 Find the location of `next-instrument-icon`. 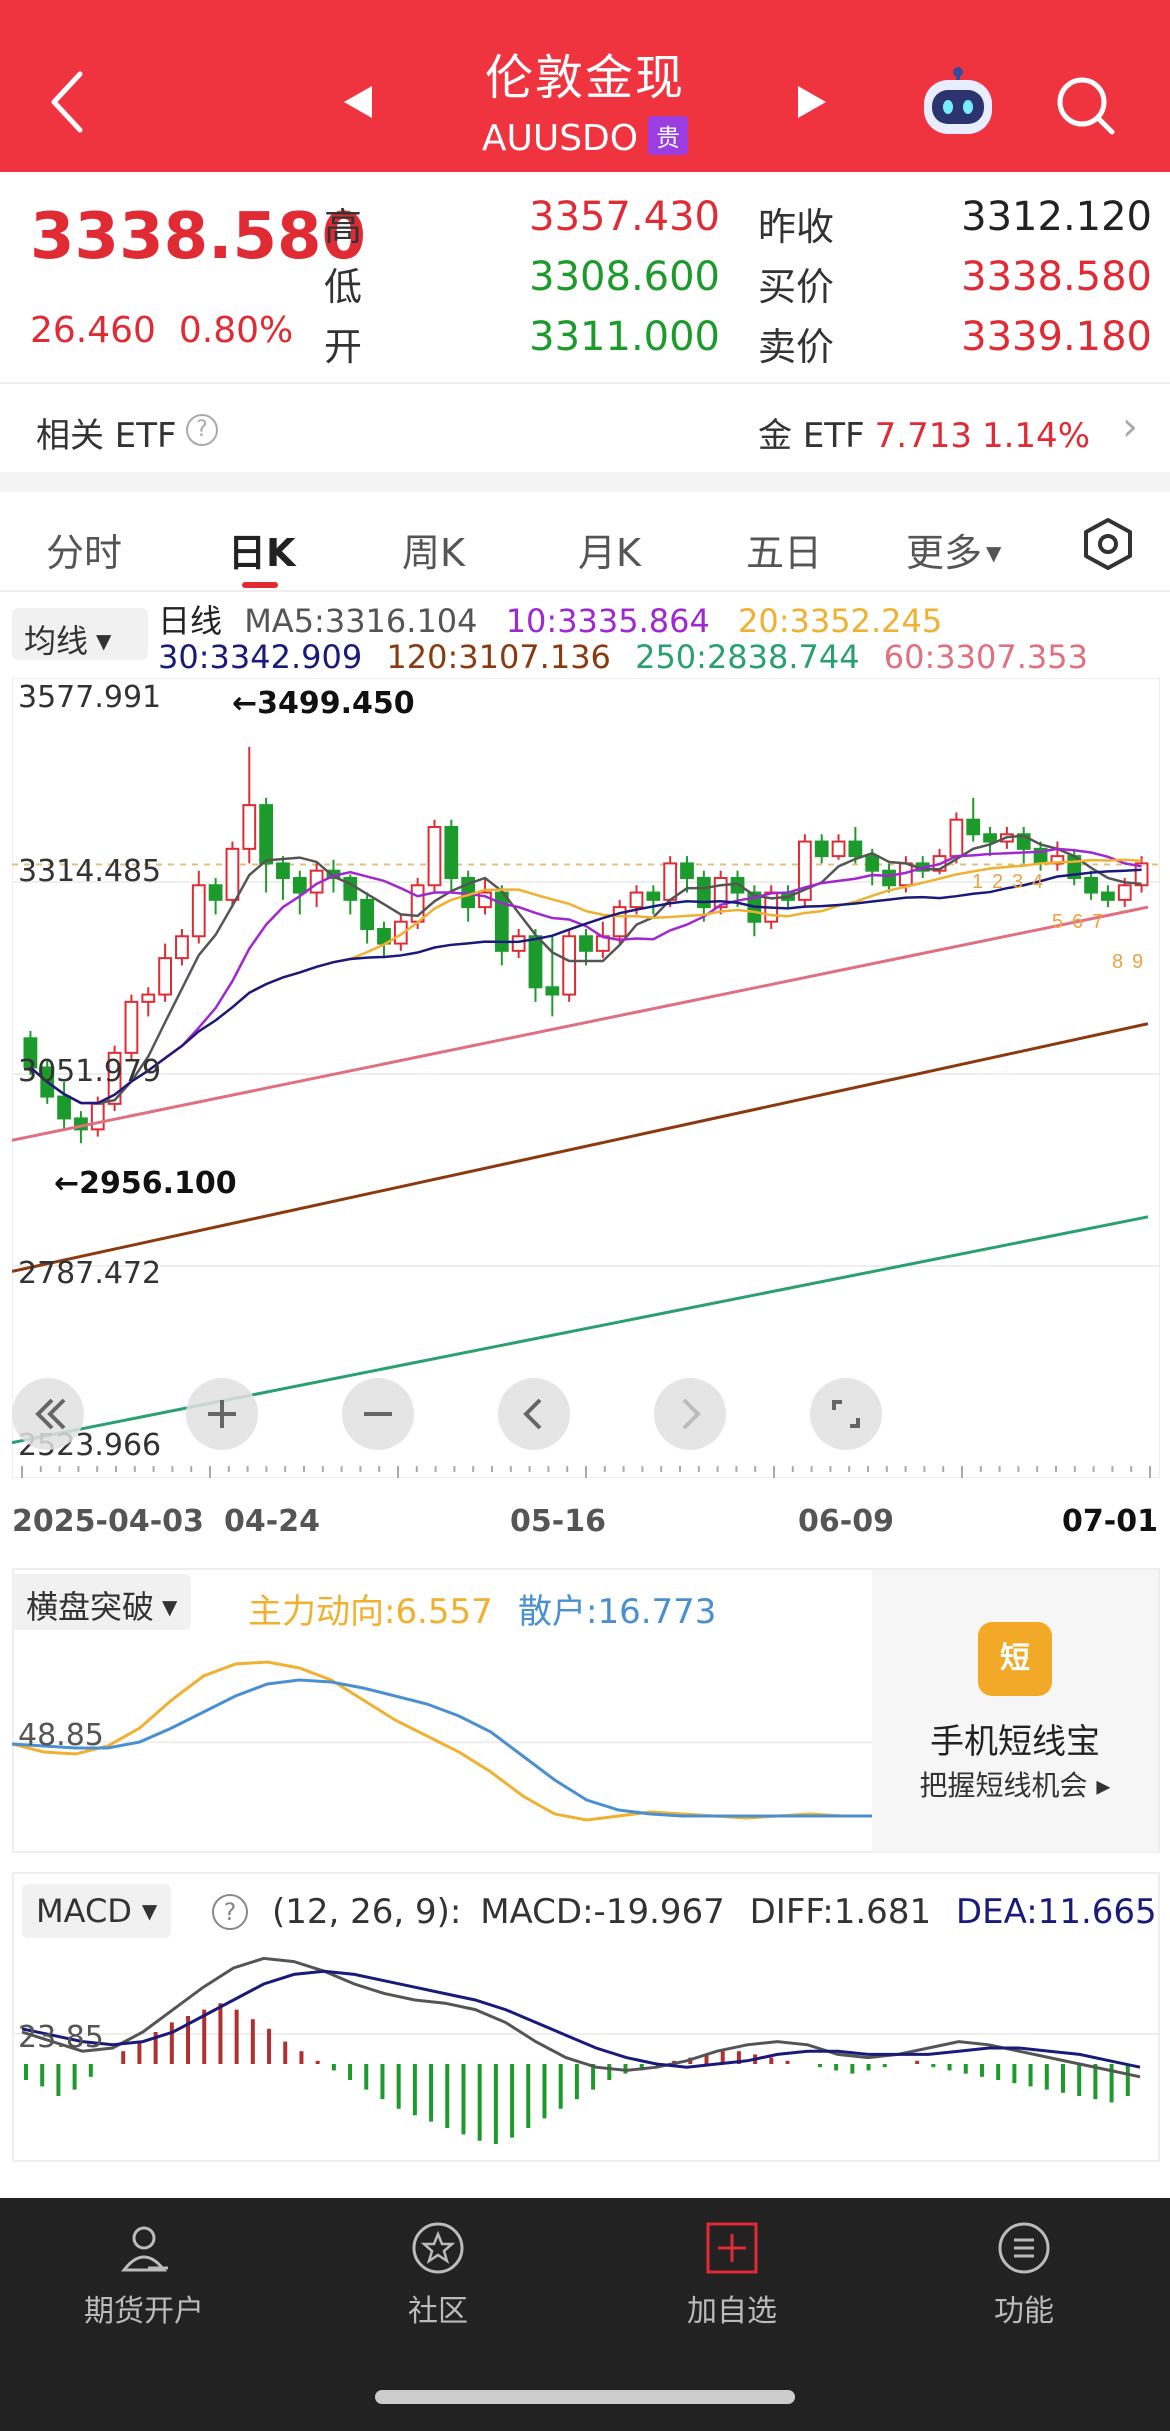

next-instrument-icon is located at coordinates (812, 102).